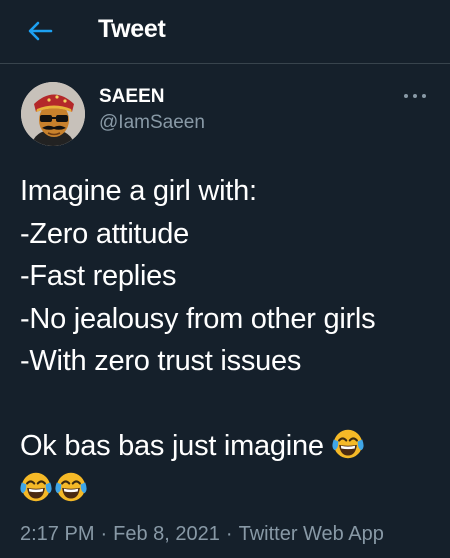  What do you see at coordinates (230, 489) in the screenshot?
I see `emoji-line` at bounding box center [230, 489].